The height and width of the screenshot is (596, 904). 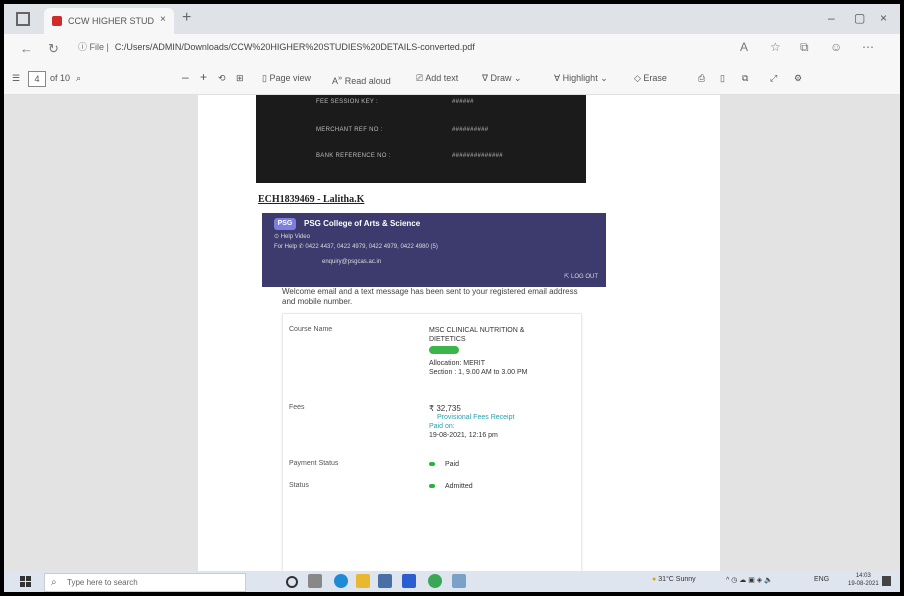 What do you see at coordinates (804, 47) in the screenshot?
I see `collections-icon: ⧉` at bounding box center [804, 47].